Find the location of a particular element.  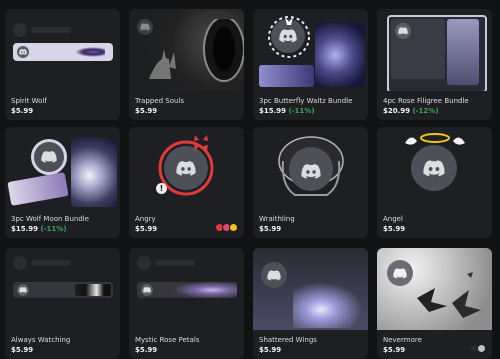

swatch-light is located at coordinates (481, 348).